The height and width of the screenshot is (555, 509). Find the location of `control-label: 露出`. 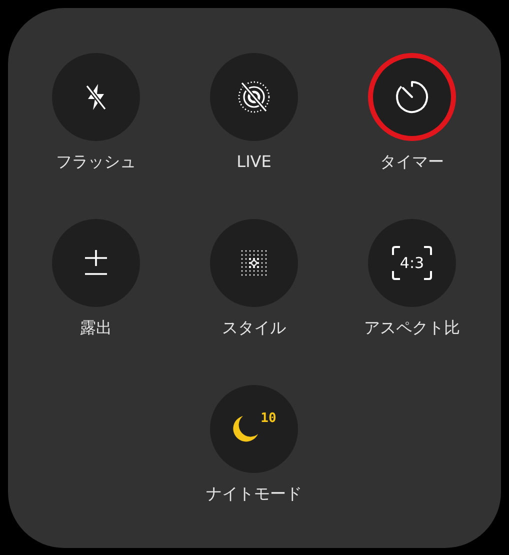

control-label: 露出 is located at coordinates (96, 328).